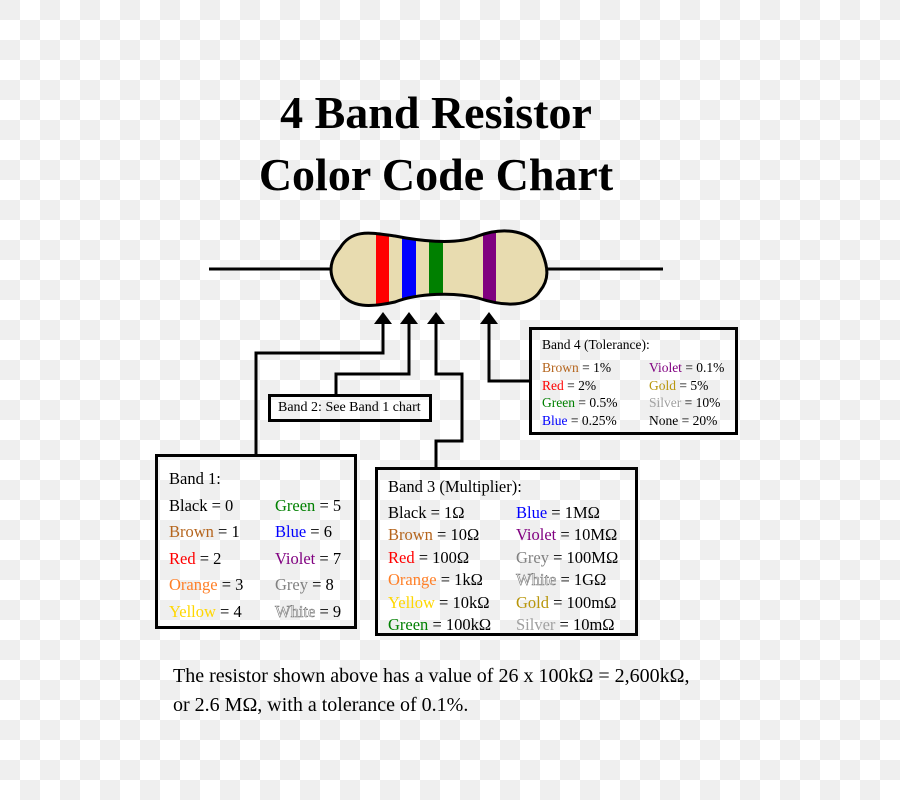  I want to click on color-value: = 1, so click(226, 532).